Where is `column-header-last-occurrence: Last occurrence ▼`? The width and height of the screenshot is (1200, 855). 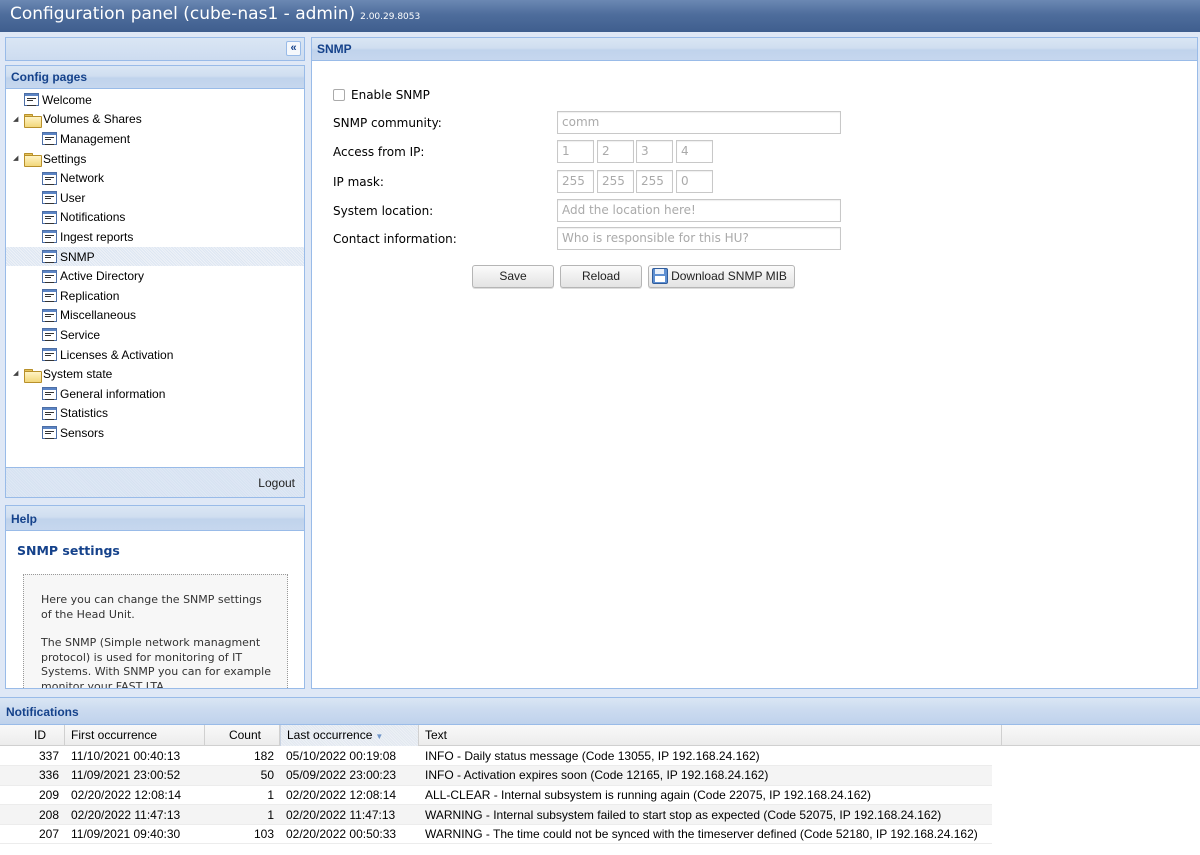 column-header-last-occurrence: Last occurrence ▼ is located at coordinates (349, 735).